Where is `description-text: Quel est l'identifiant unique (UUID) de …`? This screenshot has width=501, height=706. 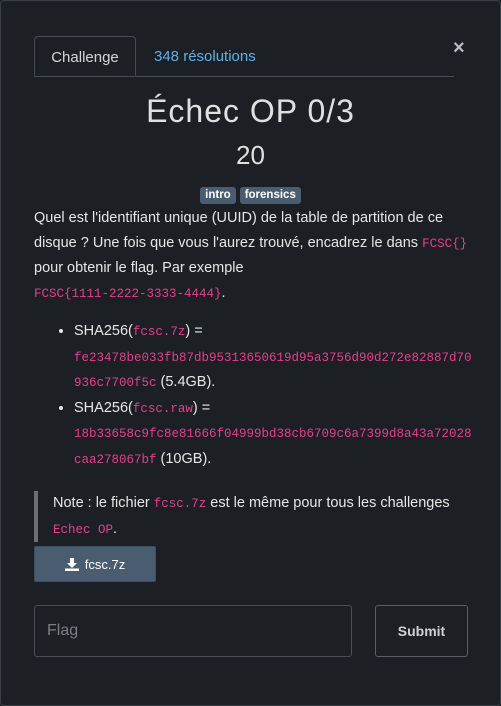 description-text: Quel est l'identifiant unique (UUID) de … is located at coordinates (239, 230).